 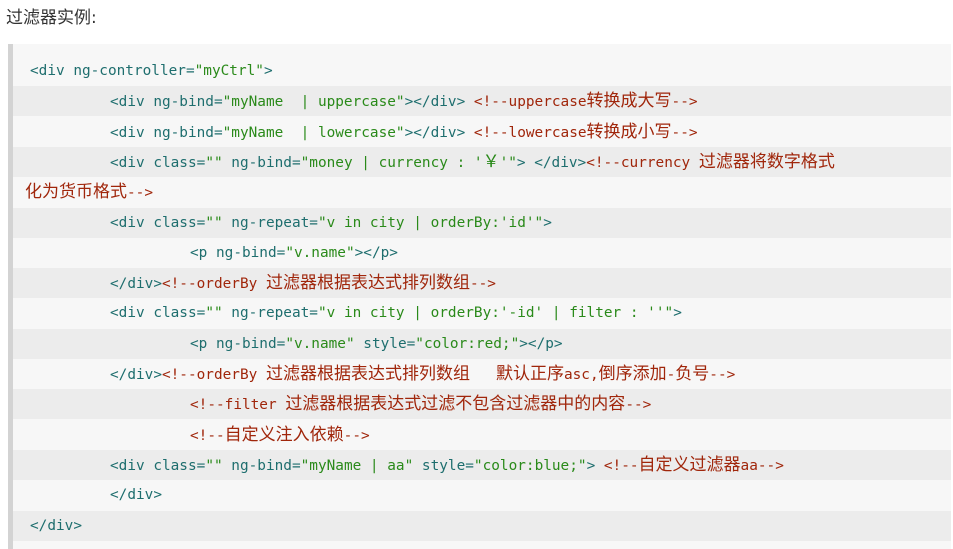 What do you see at coordinates (455, 404) in the screenshot?
I see `code-token: 过滤器根据表达式过滤不包含过滤器中的内容` at bounding box center [455, 404].